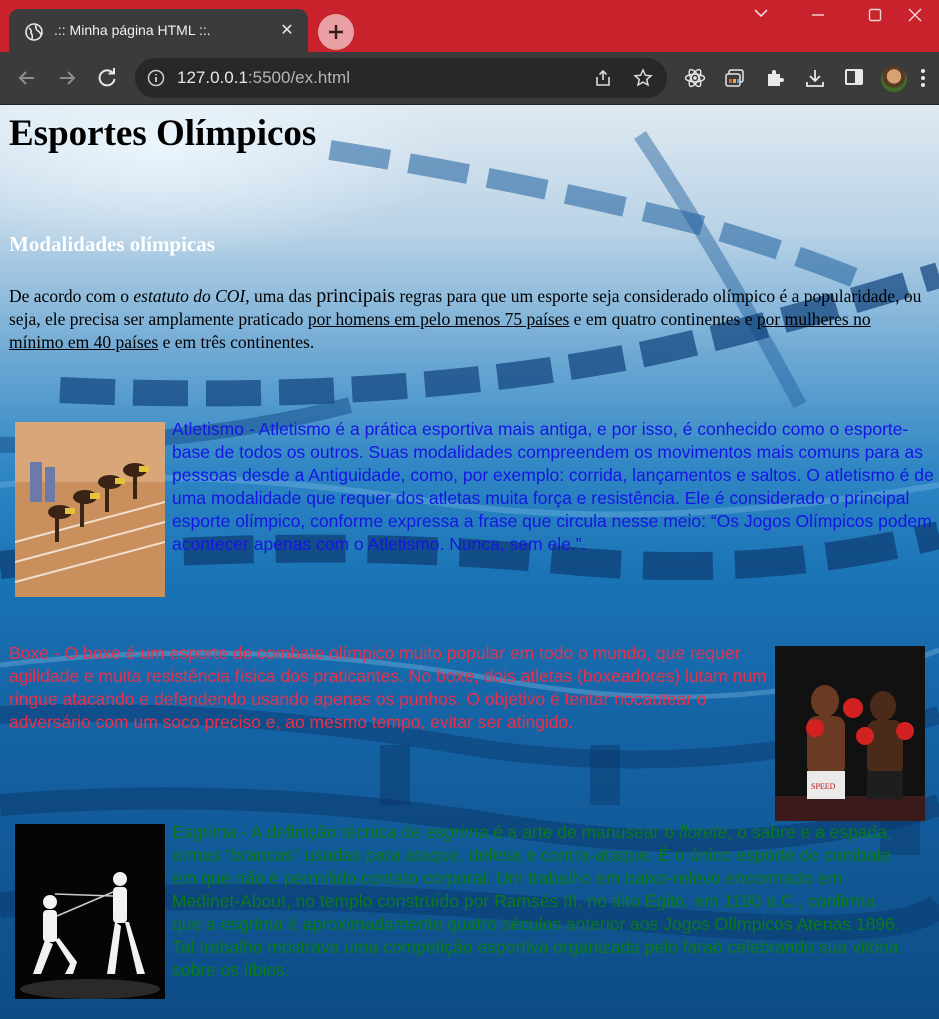 The height and width of the screenshot is (1019, 939). Describe the element at coordinates (156, 78) in the screenshot. I see `site-info-icon` at that location.